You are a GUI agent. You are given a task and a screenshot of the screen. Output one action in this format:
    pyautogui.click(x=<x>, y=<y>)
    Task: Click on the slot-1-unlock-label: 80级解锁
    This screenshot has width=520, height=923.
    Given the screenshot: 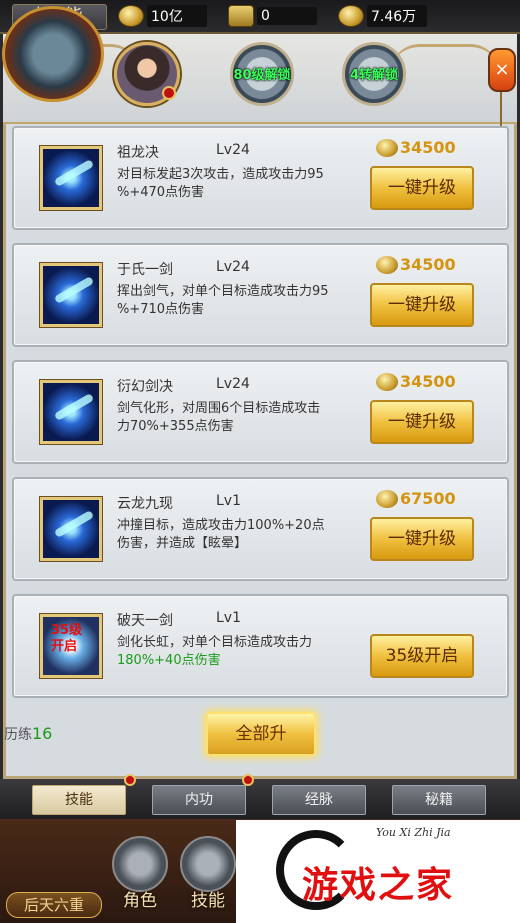 What is the action you would take?
    pyautogui.click(x=262, y=75)
    